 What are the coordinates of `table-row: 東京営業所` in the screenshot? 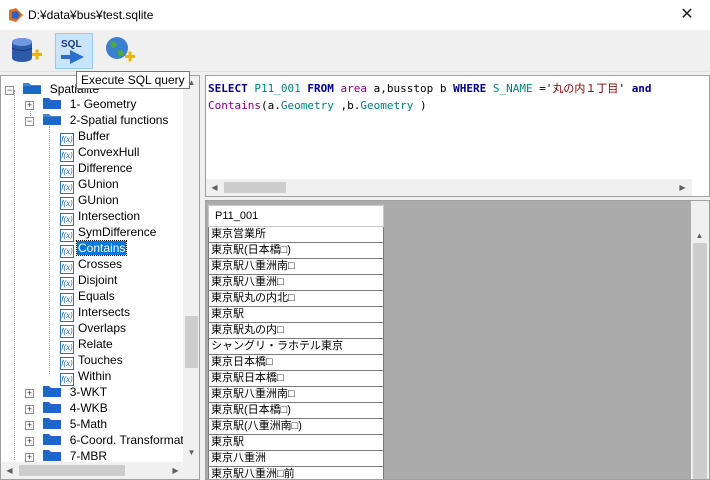 It's located at (296, 235).